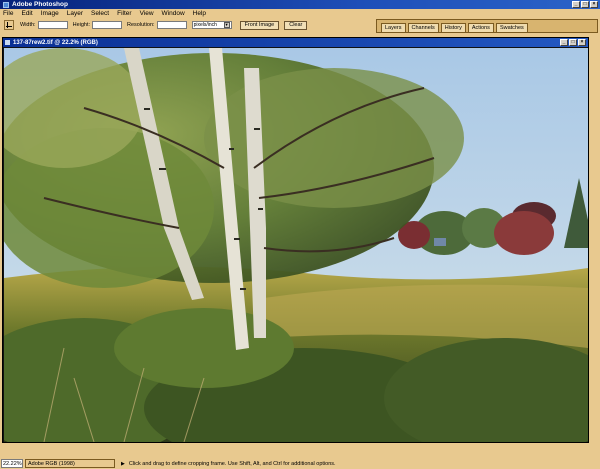 Image resolution: width=600 pixels, height=469 pixels. Describe the element at coordinates (9, 25) in the screenshot. I see `crop-tool-icon` at that location.